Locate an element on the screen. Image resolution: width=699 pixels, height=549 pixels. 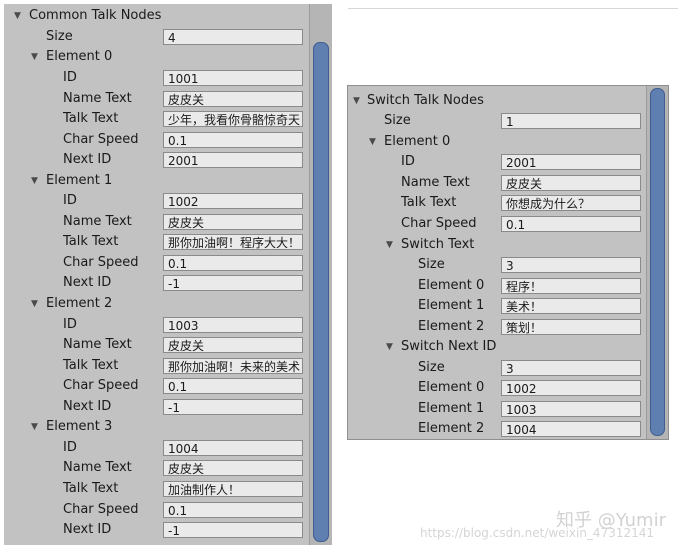
switch-next-size-field: 3 is located at coordinates (571, 368).